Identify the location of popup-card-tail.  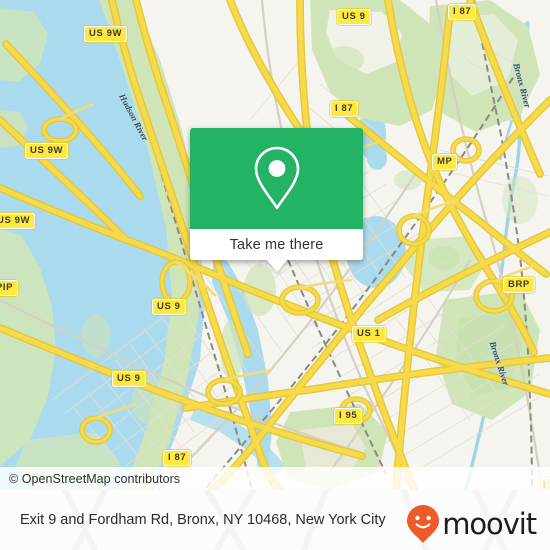
(276, 265).